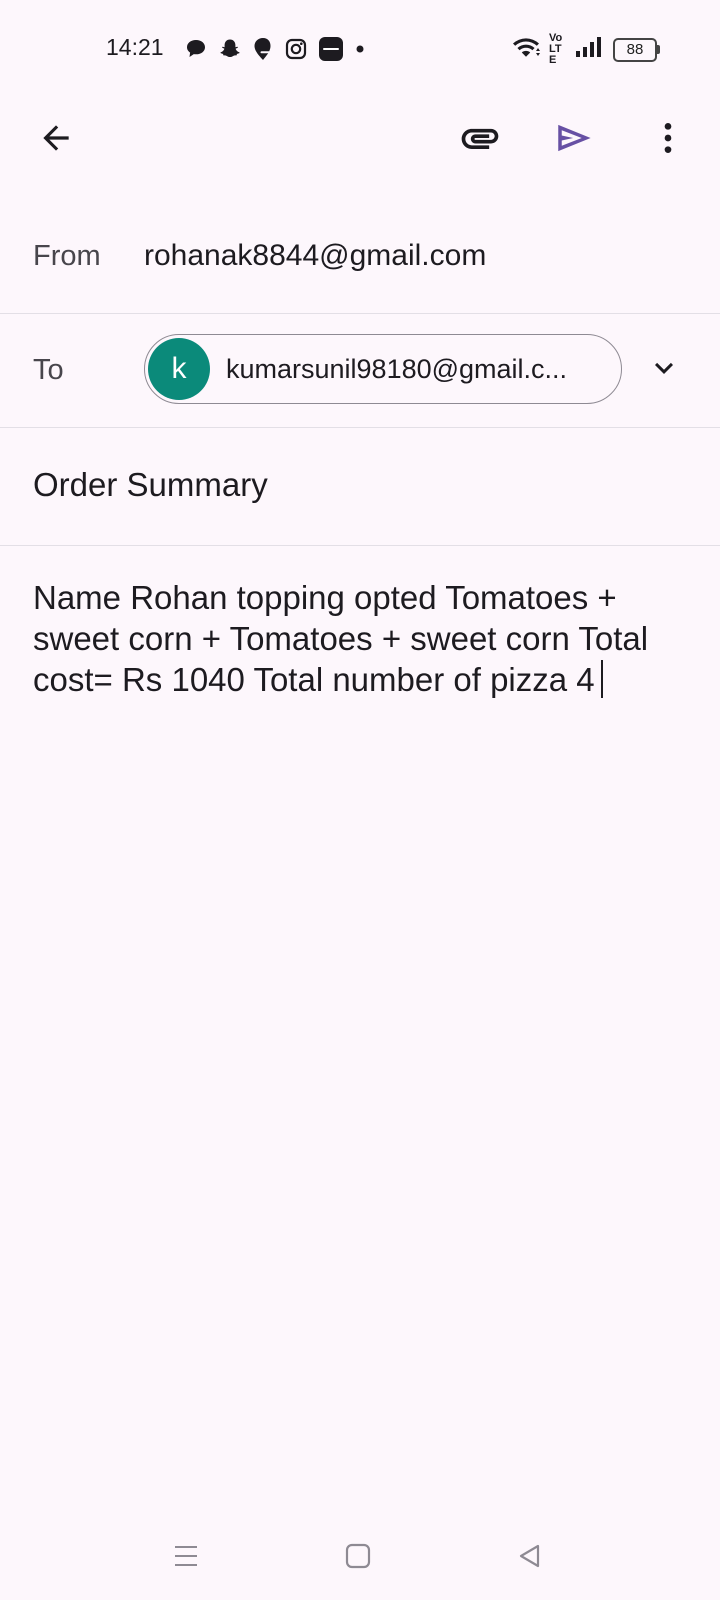  I want to click on home-button, so click(358, 1556).